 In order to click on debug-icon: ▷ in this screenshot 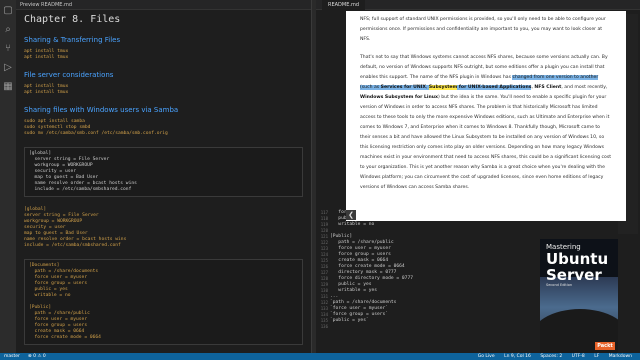, I will do `click(8, 68)`.